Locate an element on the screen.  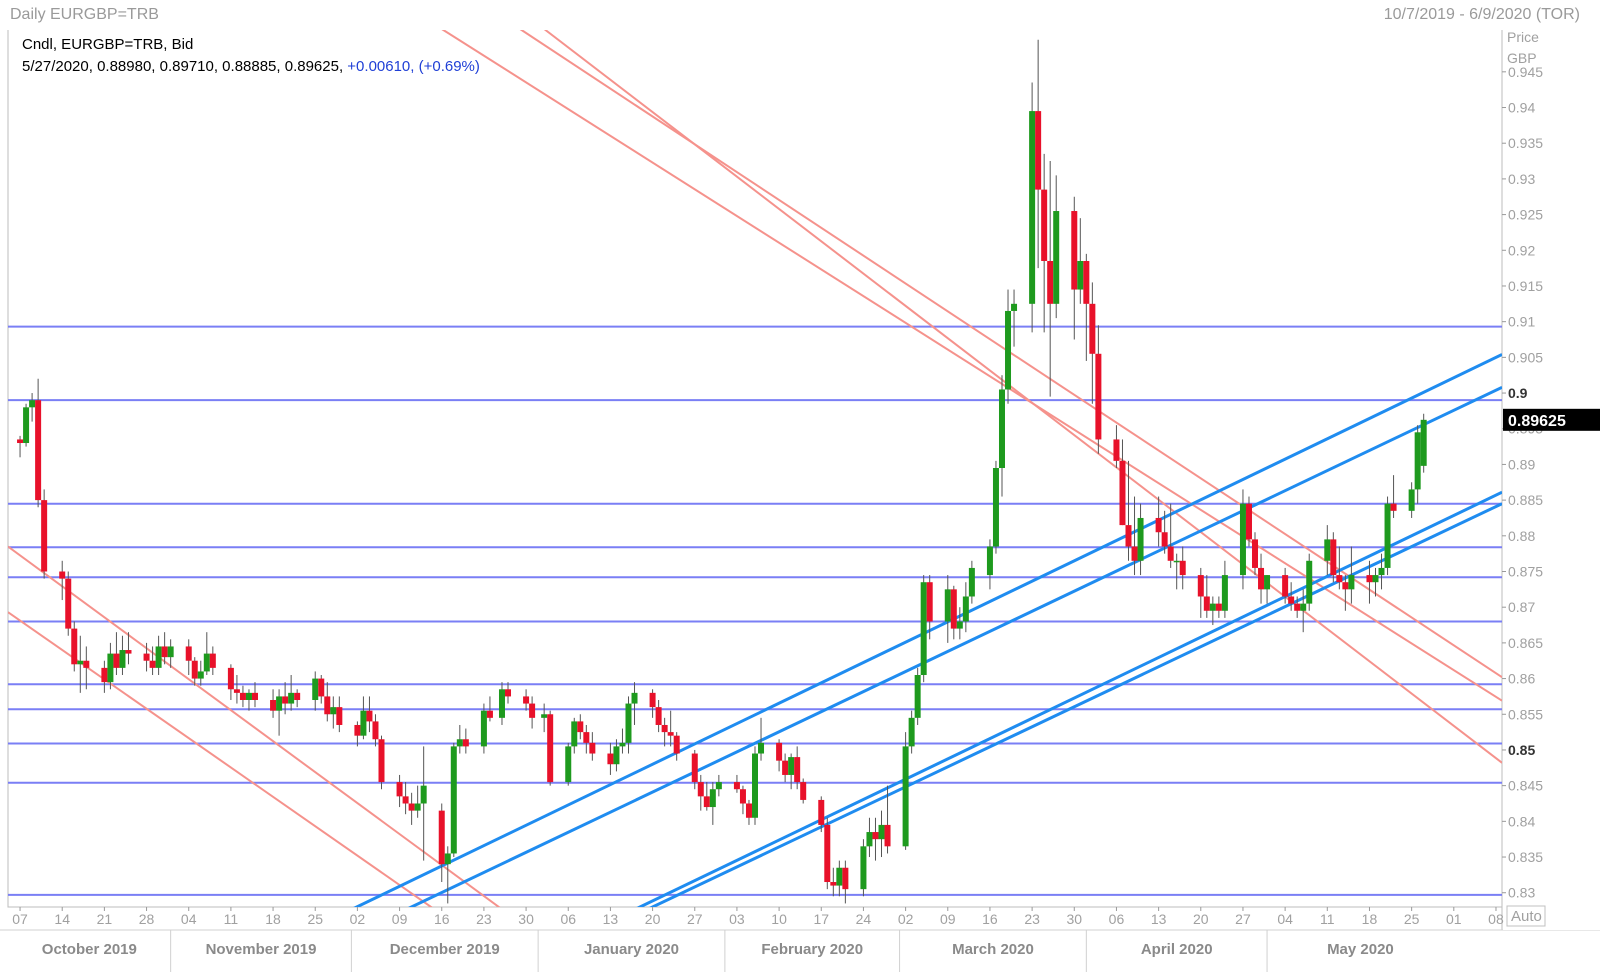
y-tick-label: 0.86 is located at coordinates (1521, 679).